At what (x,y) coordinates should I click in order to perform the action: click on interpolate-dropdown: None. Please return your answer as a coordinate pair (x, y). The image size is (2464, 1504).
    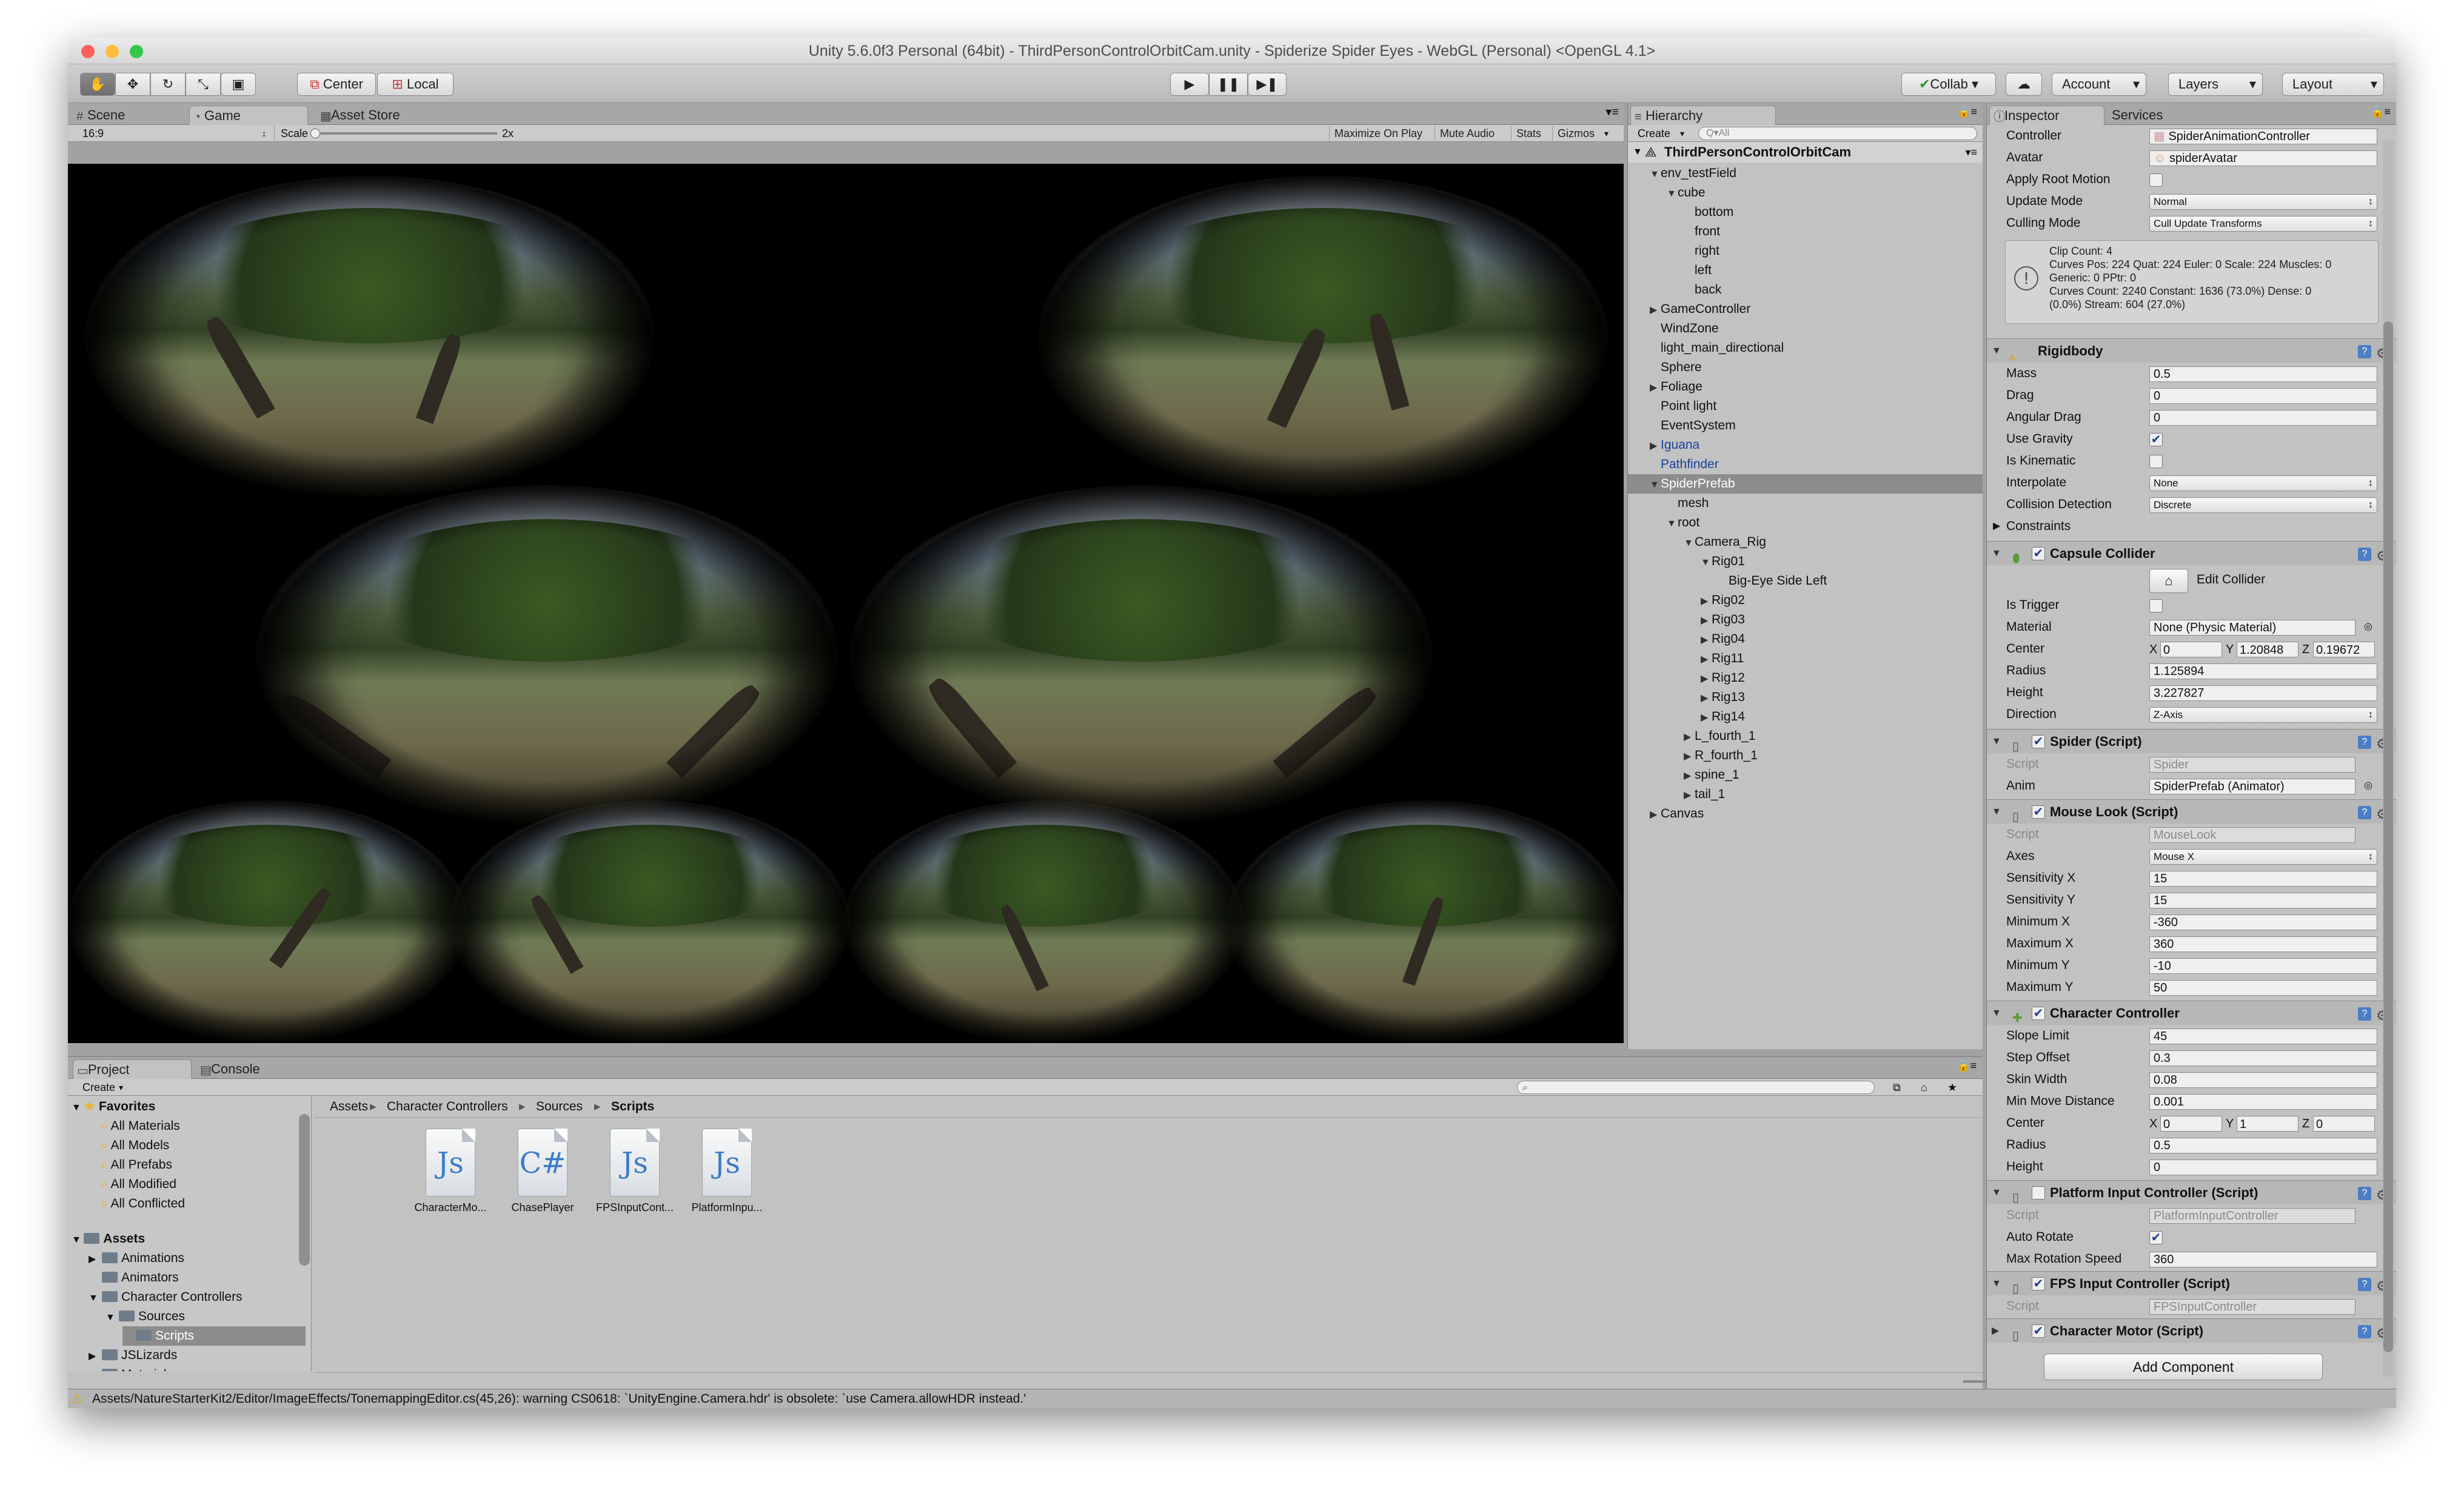
    Looking at the image, I should click on (2263, 483).